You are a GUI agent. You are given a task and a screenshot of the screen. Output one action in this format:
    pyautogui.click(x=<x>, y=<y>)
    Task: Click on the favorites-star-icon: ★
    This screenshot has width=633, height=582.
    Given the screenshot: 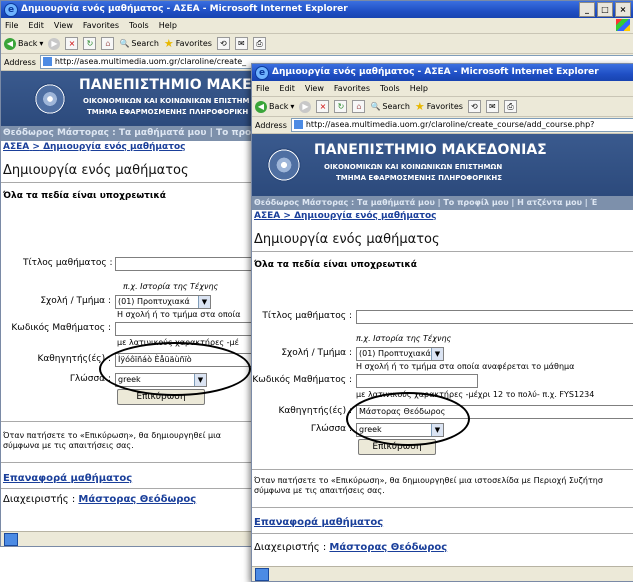 What is the action you would take?
    pyautogui.click(x=419, y=106)
    